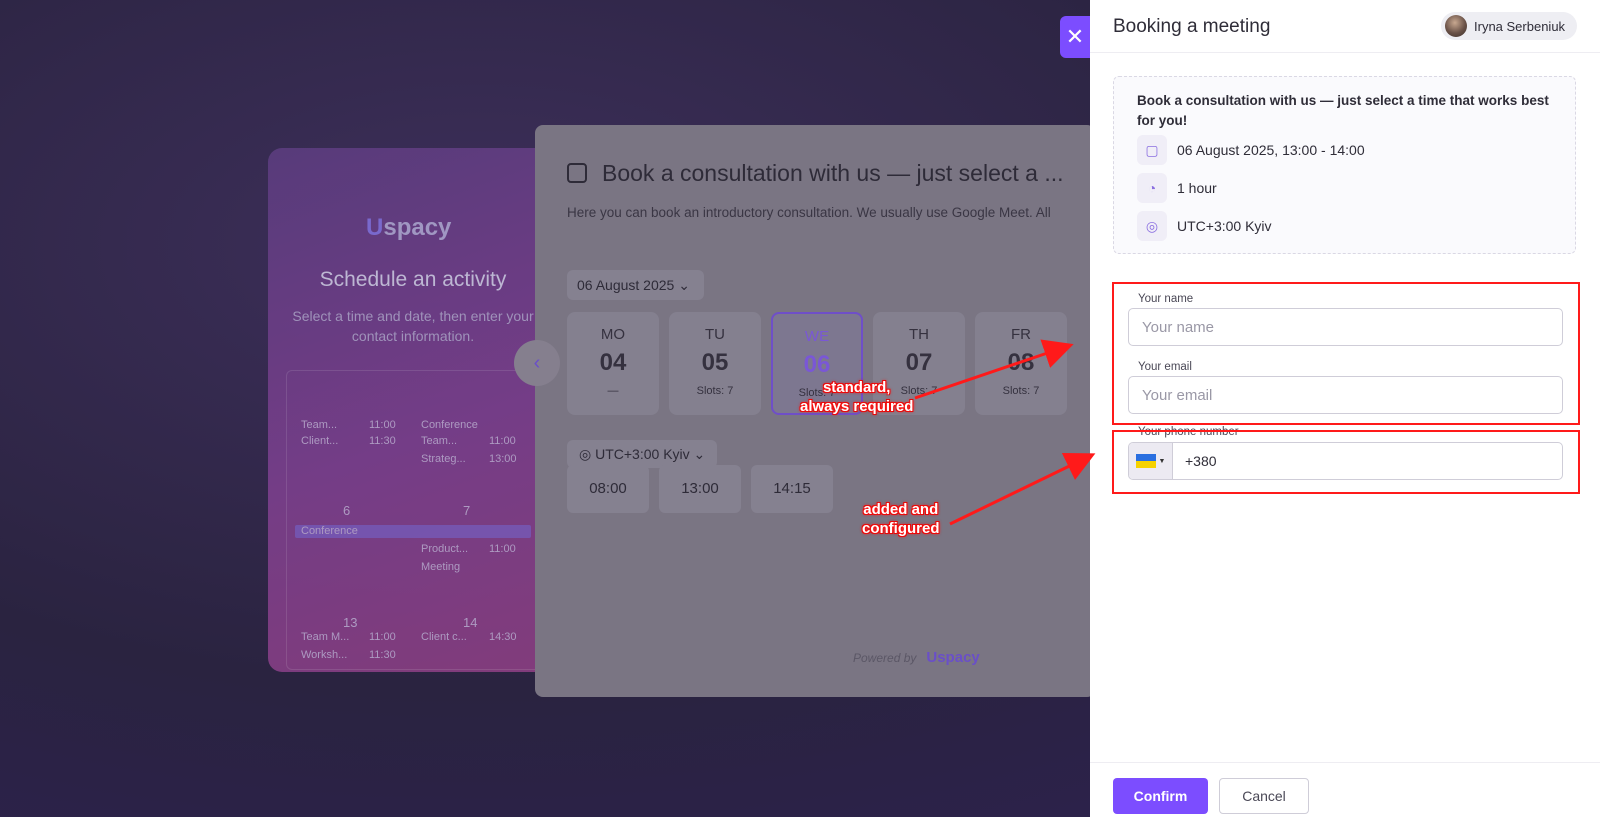  Describe the element at coordinates (1145, 461) in the screenshot. I see `ukraine-flag-icon` at that location.